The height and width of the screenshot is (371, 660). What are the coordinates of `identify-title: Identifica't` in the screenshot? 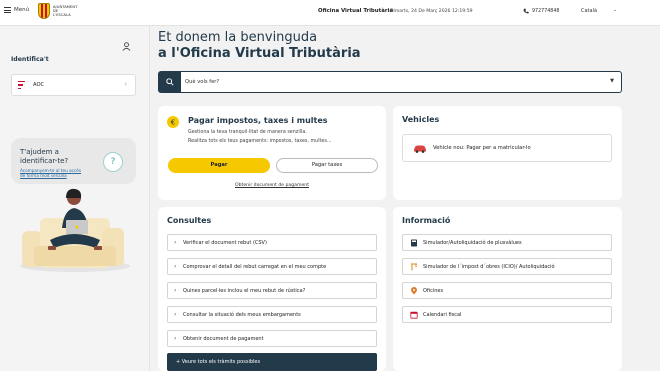 It's located at (30, 59).